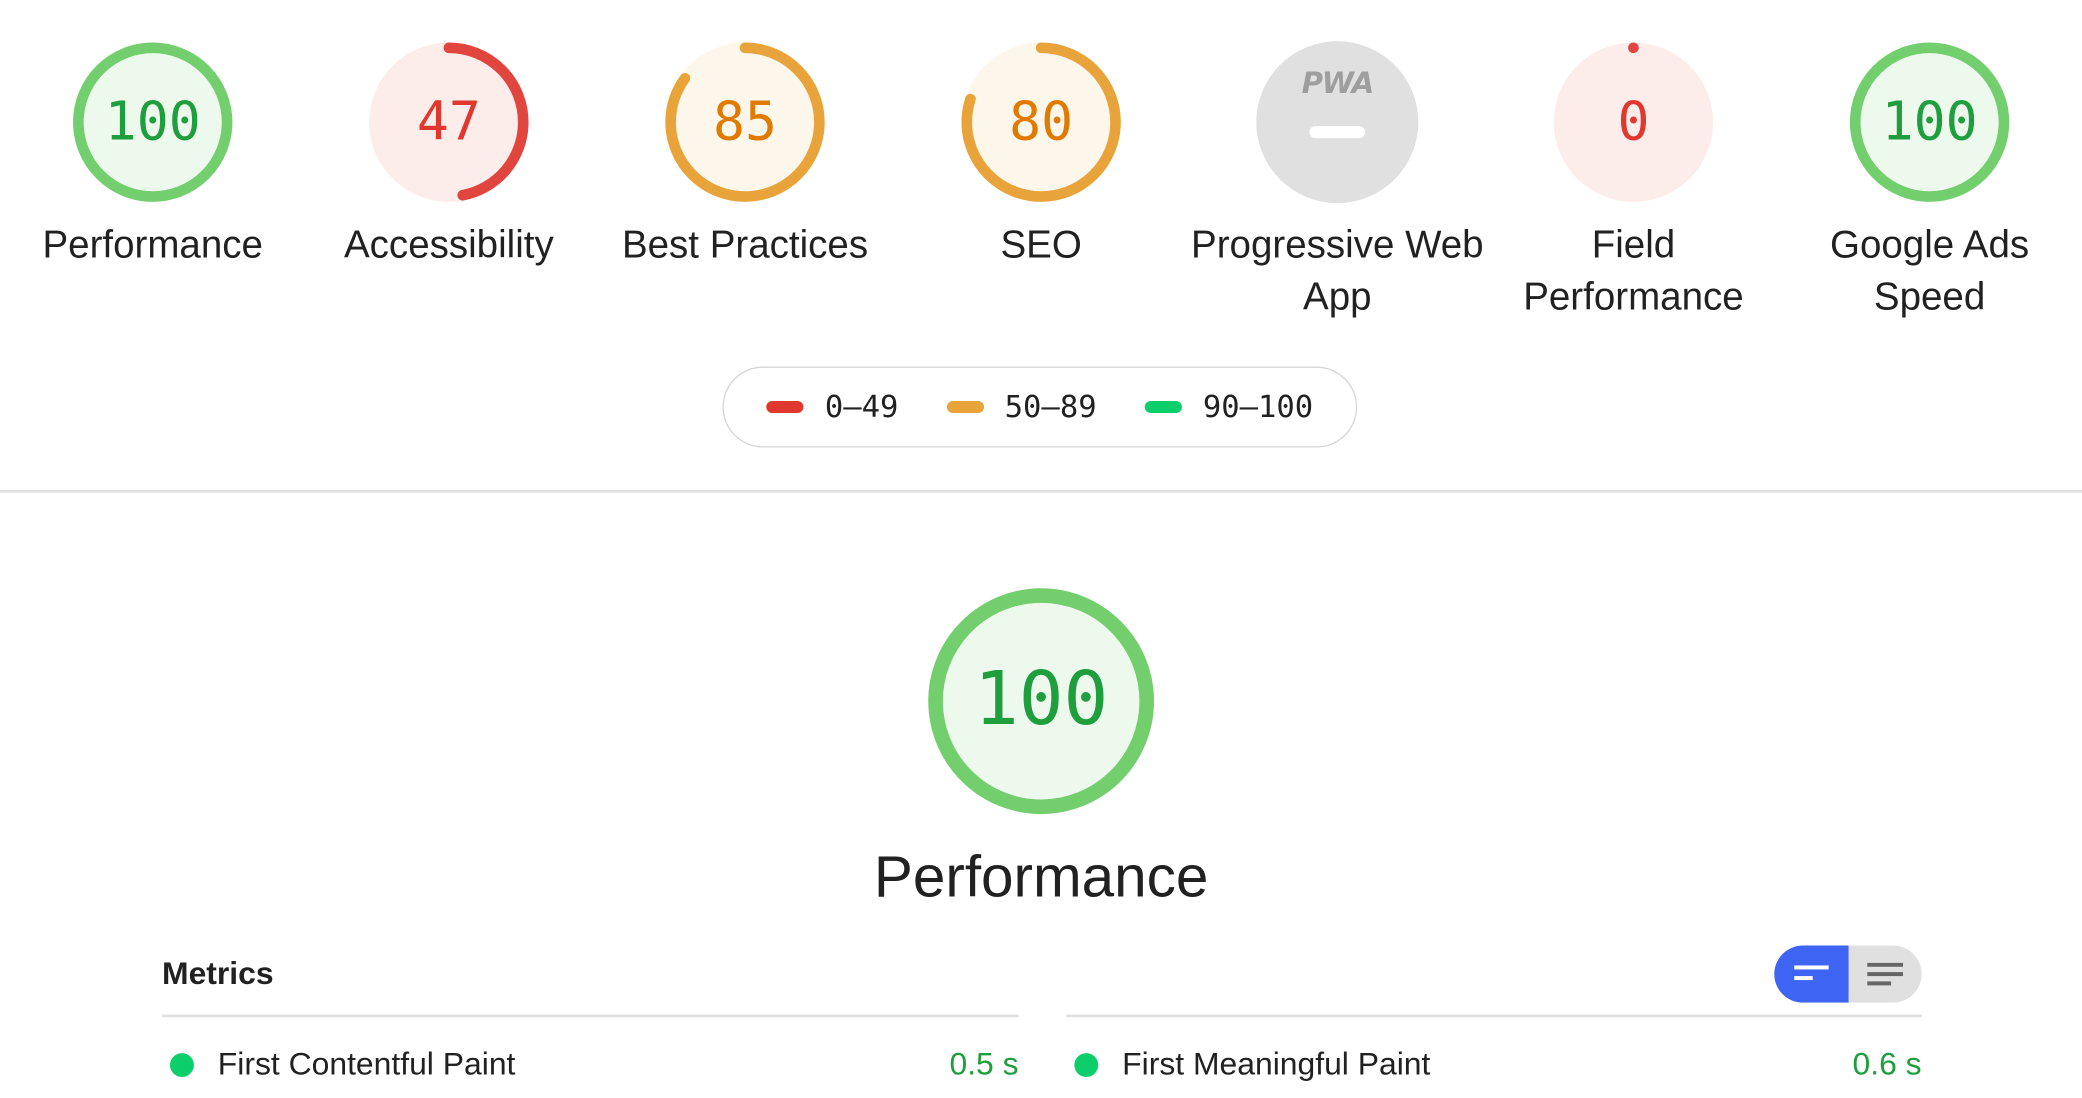 Image resolution: width=2082 pixels, height=1098 pixels. I want to click on metric-first-contentful-paint: First Contentful Paint 0.5 s, so click(590, 1065).